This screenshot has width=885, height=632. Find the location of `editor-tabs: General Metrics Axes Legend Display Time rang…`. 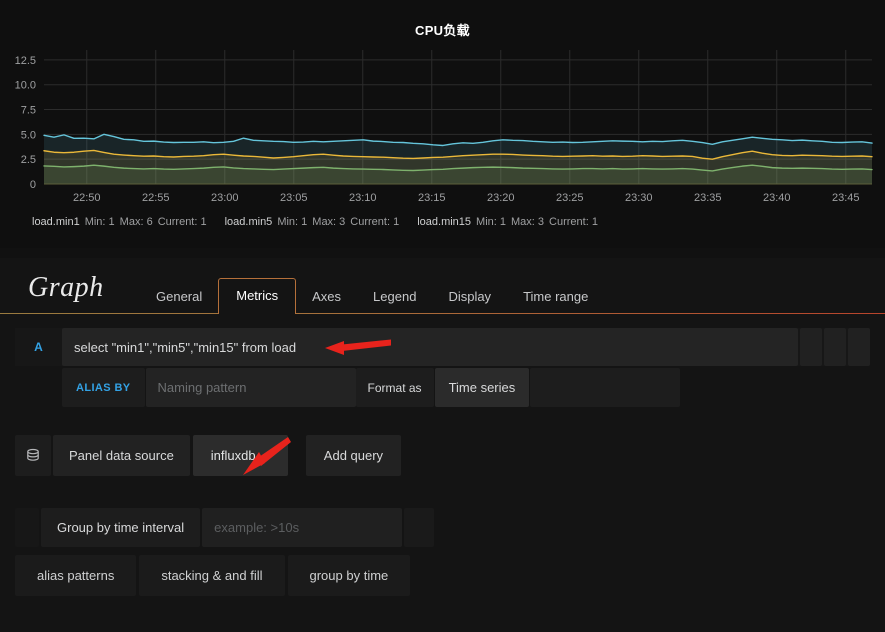

editor-tabs: General Metrics Axes Legend Display Time rang… is located at coordinates (372, 286).